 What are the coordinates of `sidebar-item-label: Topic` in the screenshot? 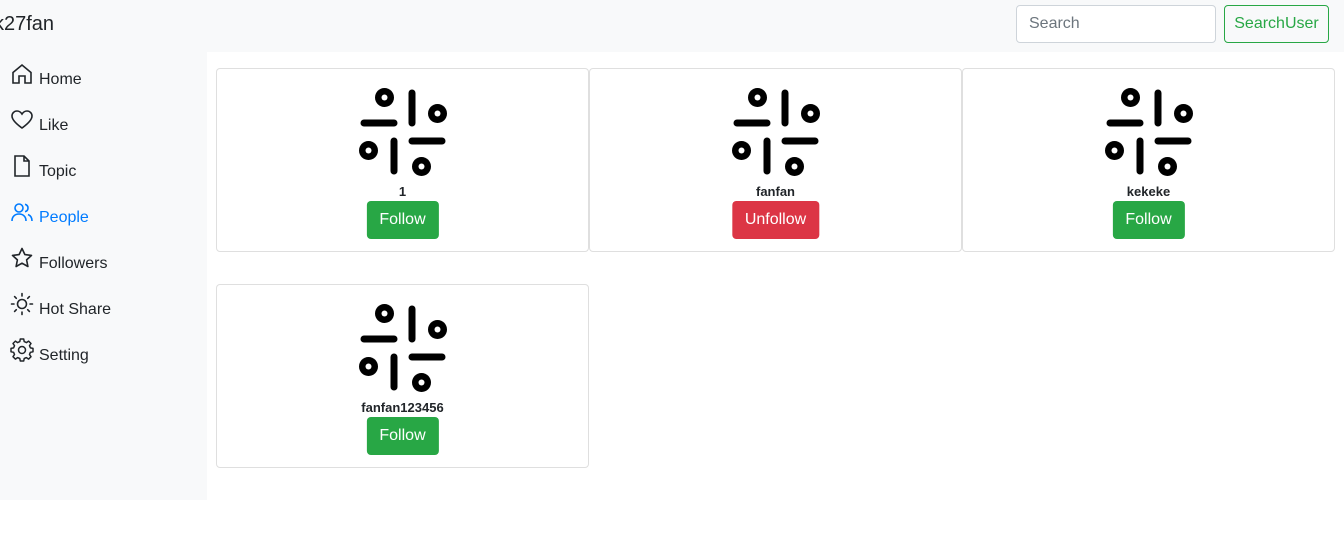 It's located at (58, 171).